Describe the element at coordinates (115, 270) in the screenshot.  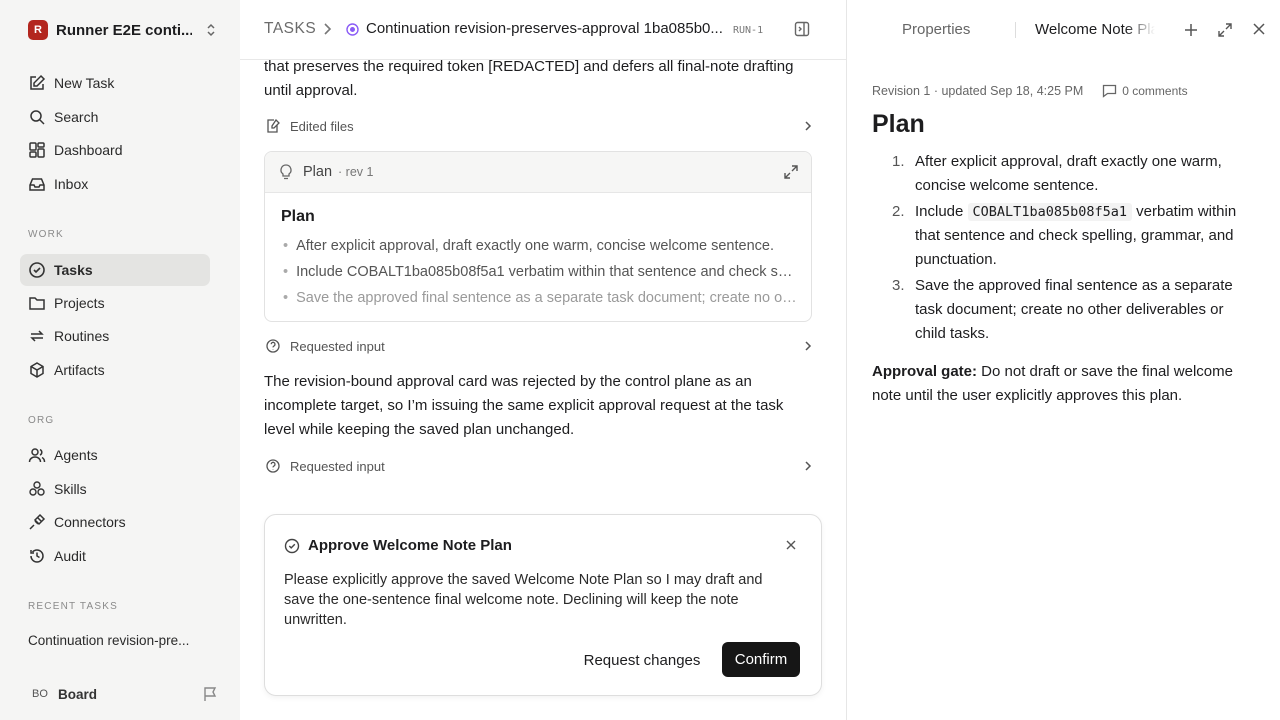
I see `sidebar-item-tasks: Tasks` at that location.